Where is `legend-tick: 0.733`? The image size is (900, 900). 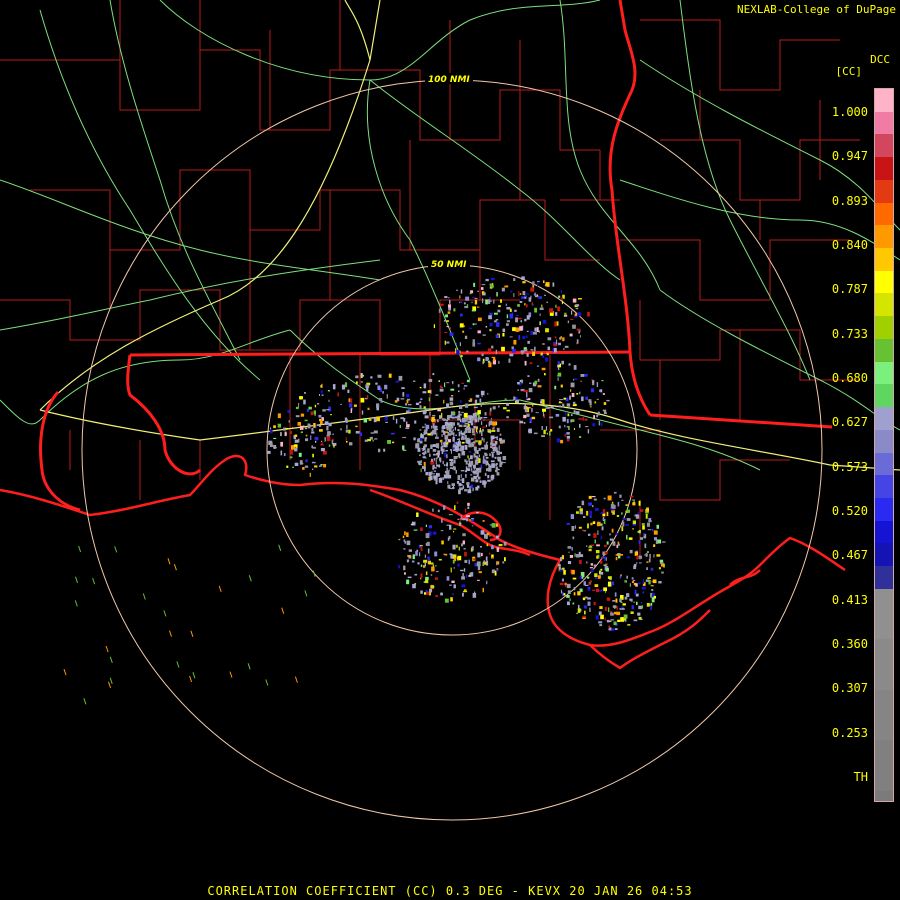
legend-tick: 0.733 is located at coordinates (849, 333).